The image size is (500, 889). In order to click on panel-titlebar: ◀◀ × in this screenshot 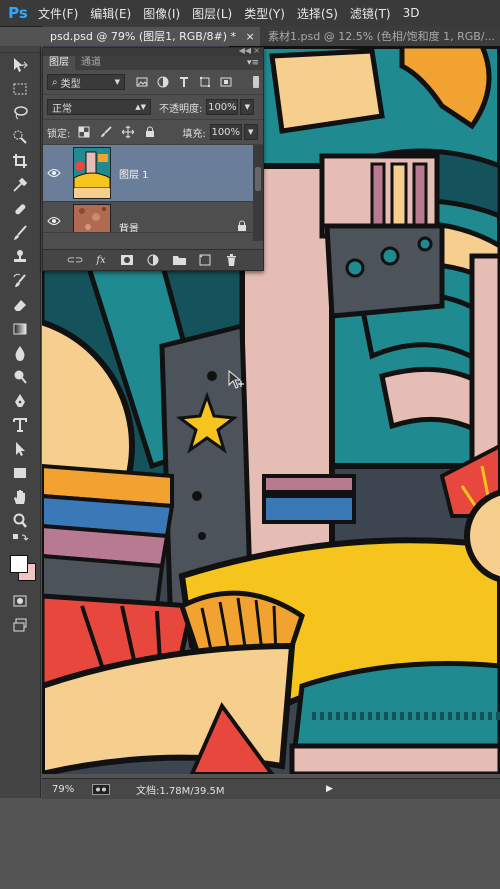, I will do `click(153, 51)`.